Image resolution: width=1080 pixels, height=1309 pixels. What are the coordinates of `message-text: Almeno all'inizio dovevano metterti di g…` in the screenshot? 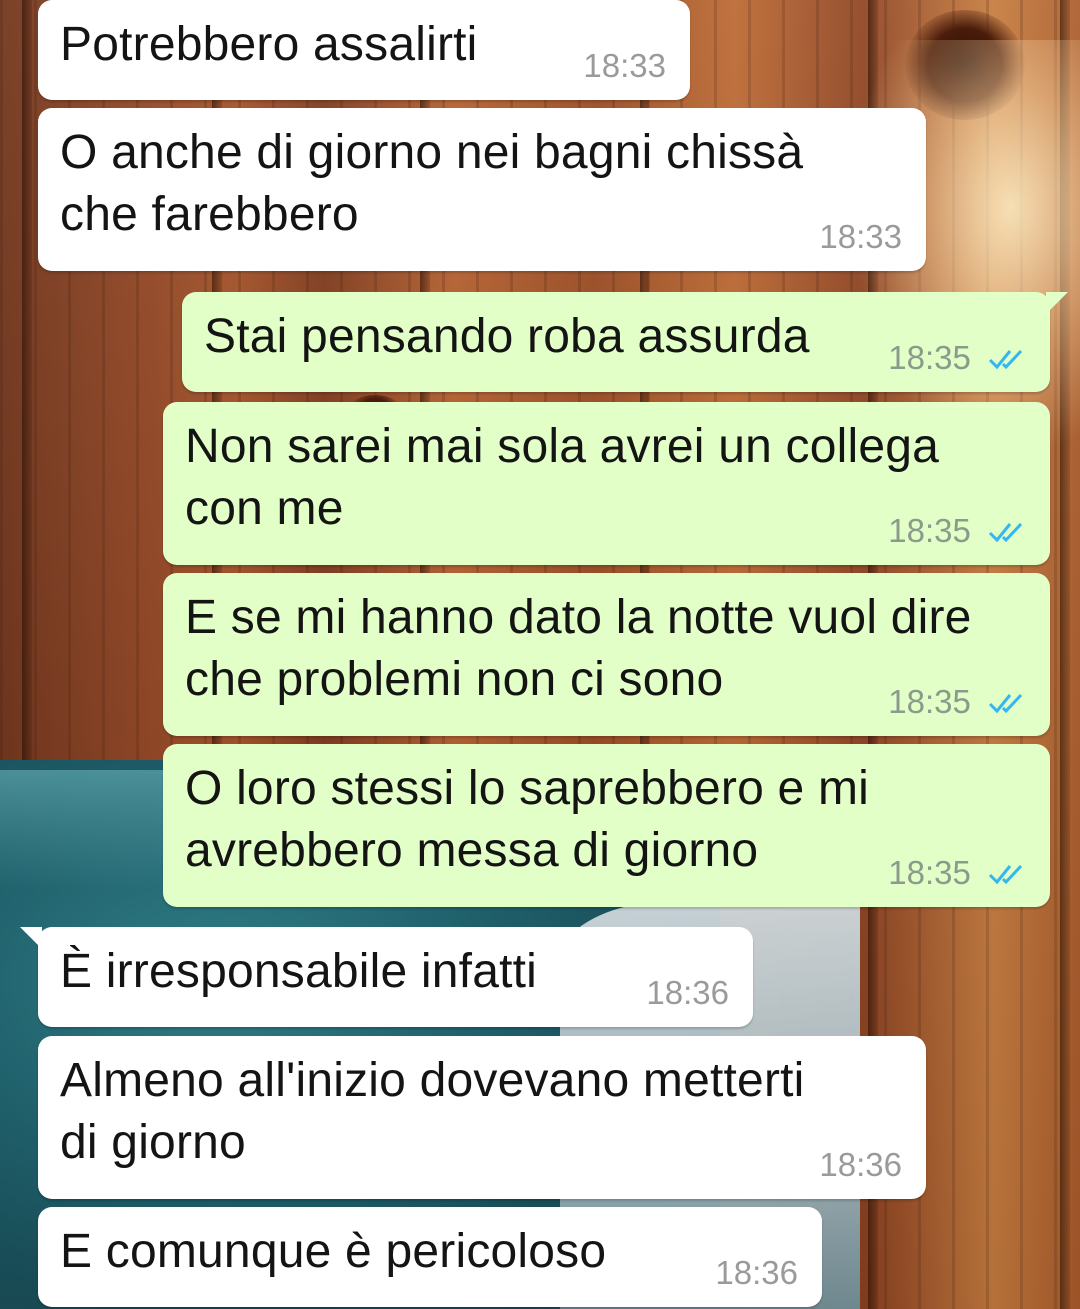 It's located at (432, 1111).